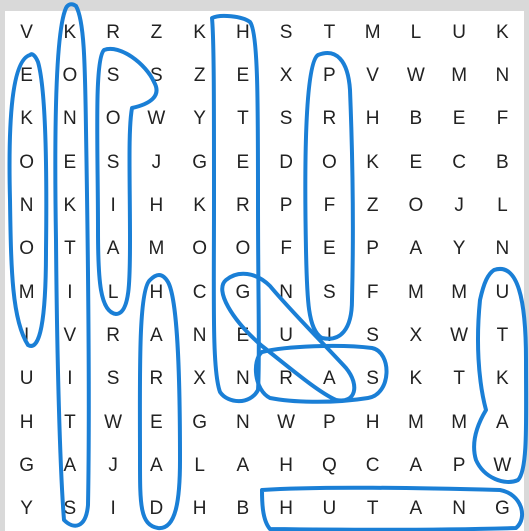 The height and width of the screenshot is (531, 529). I want to click on letter-cell-r0-c8: M, so click(372, 32).